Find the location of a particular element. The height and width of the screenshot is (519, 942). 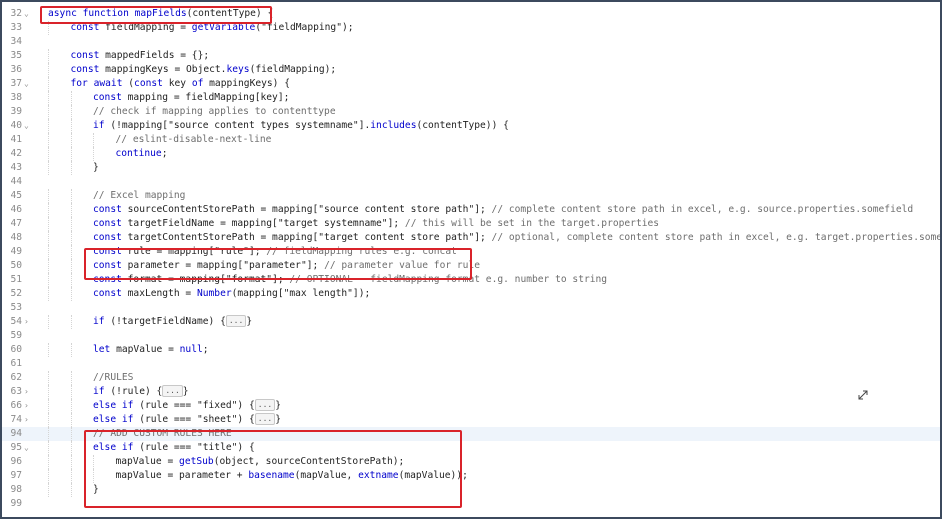

code-line: 99 is located at coordinates (471, 504).